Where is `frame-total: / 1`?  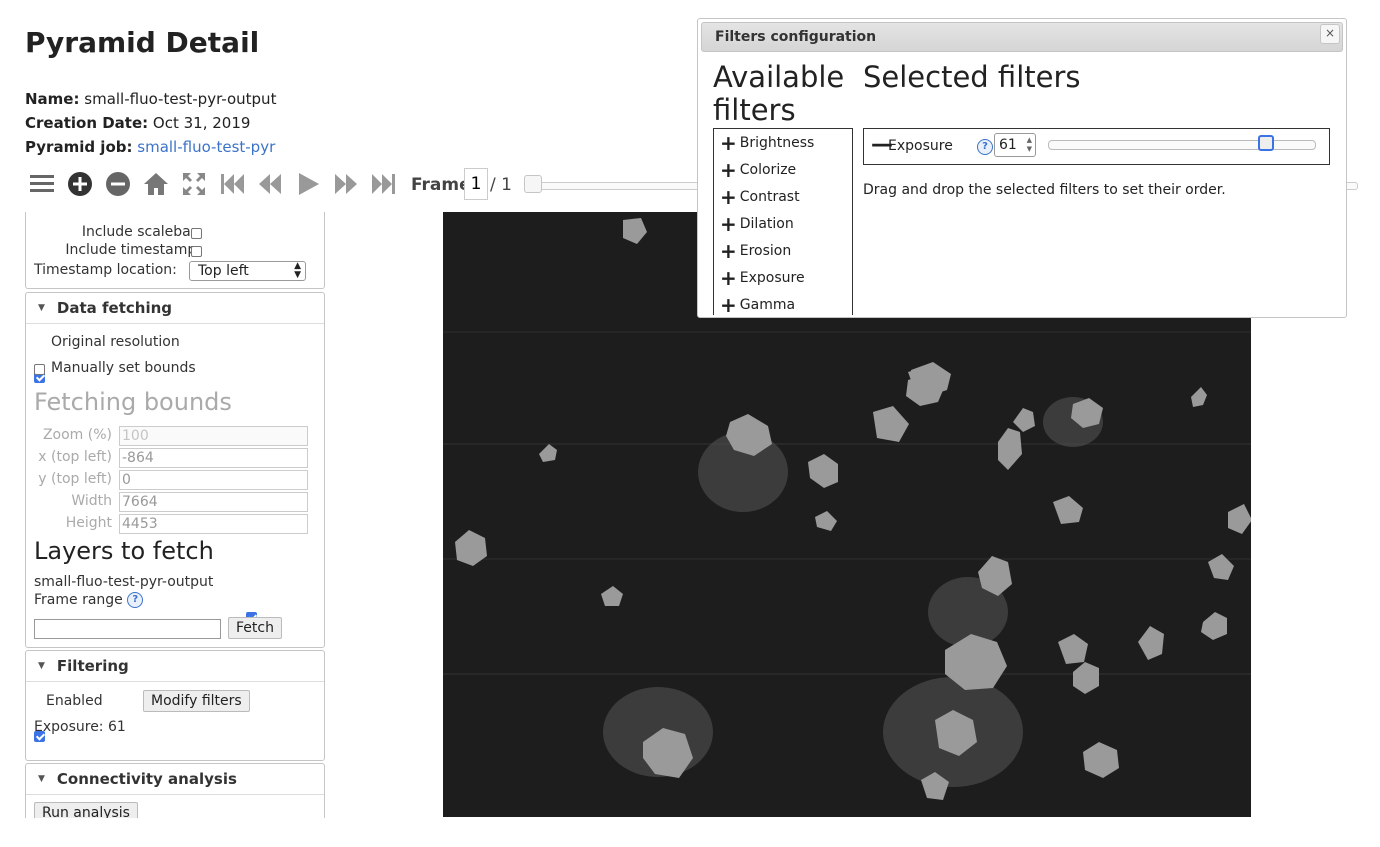
frame-total: / 1 is located at coordinates (501, 185).